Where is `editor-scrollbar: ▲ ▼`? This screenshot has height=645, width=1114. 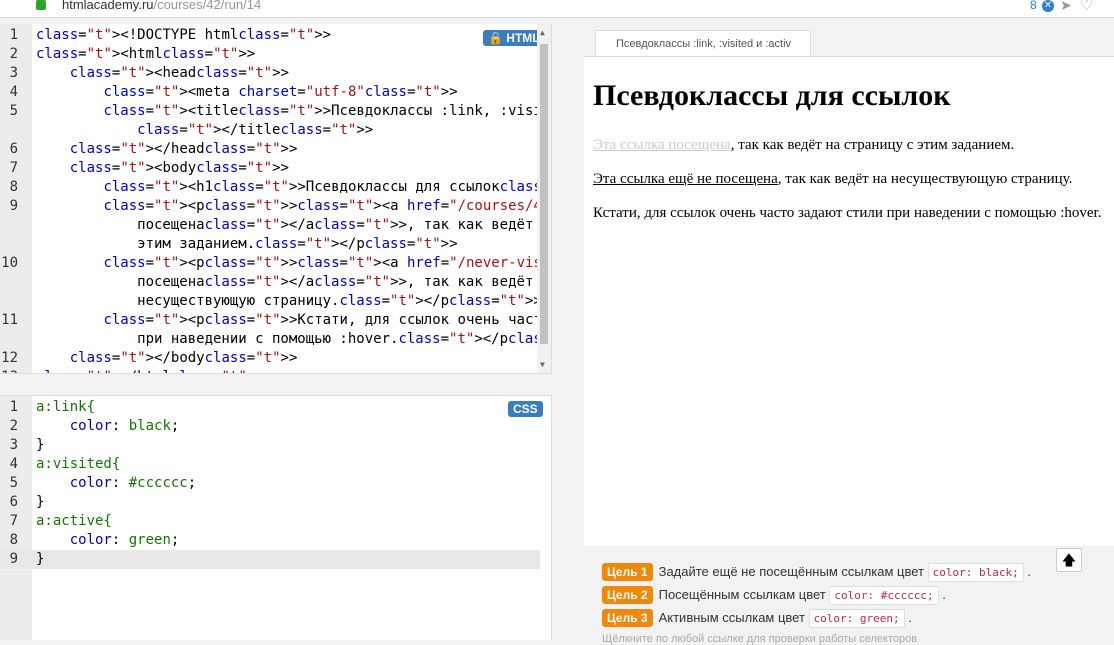
editor-scrollbar: ▲ ▼ is located at coordinates (544, 198).